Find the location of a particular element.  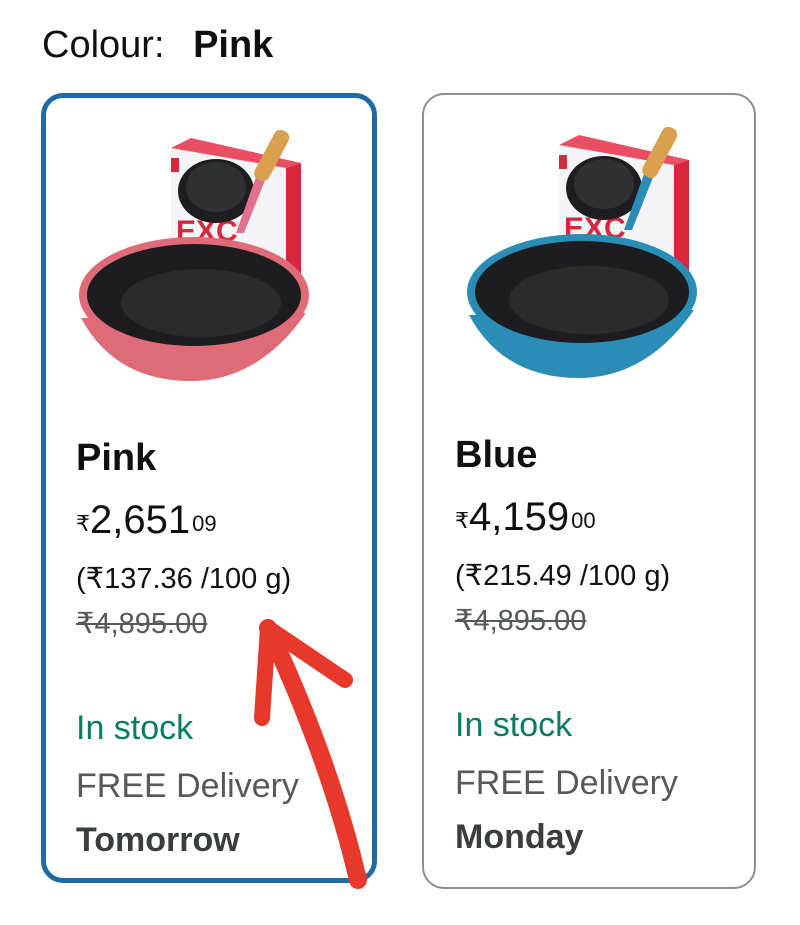

colour-selector-heading: Colour: Pink is located at coordinates (157, 45).